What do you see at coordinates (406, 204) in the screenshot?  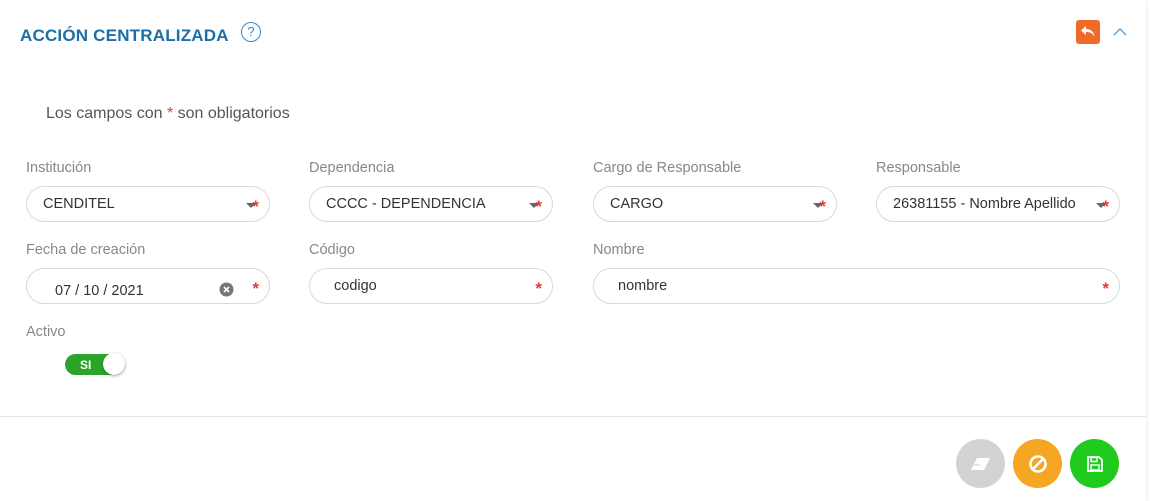 I see `dependencia-value: CCCC - DEPENDENCIA` at bounding box center [406, 204].